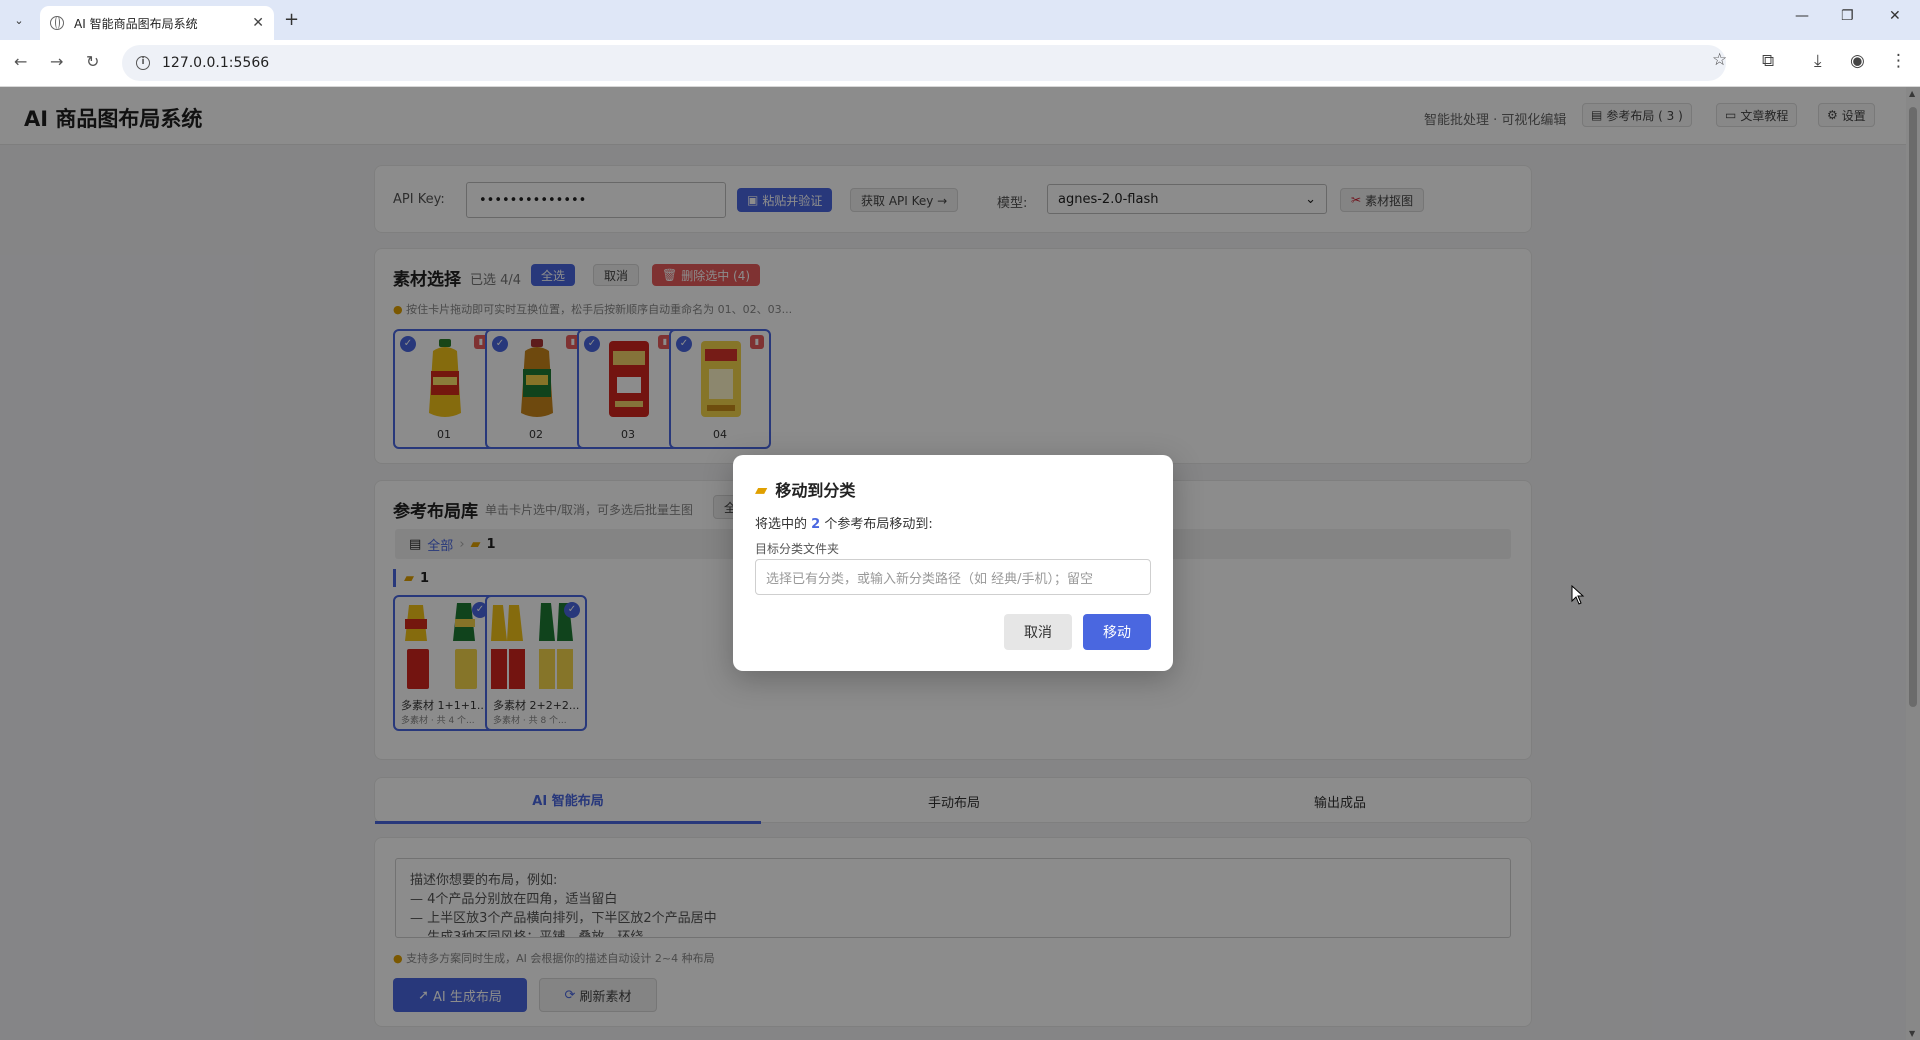 The image size is (1920, 1040). Describe the element at coordinates (136, 23) in the screenshot. I see `tab-title: AI 智能商品图布局系统` at that location.